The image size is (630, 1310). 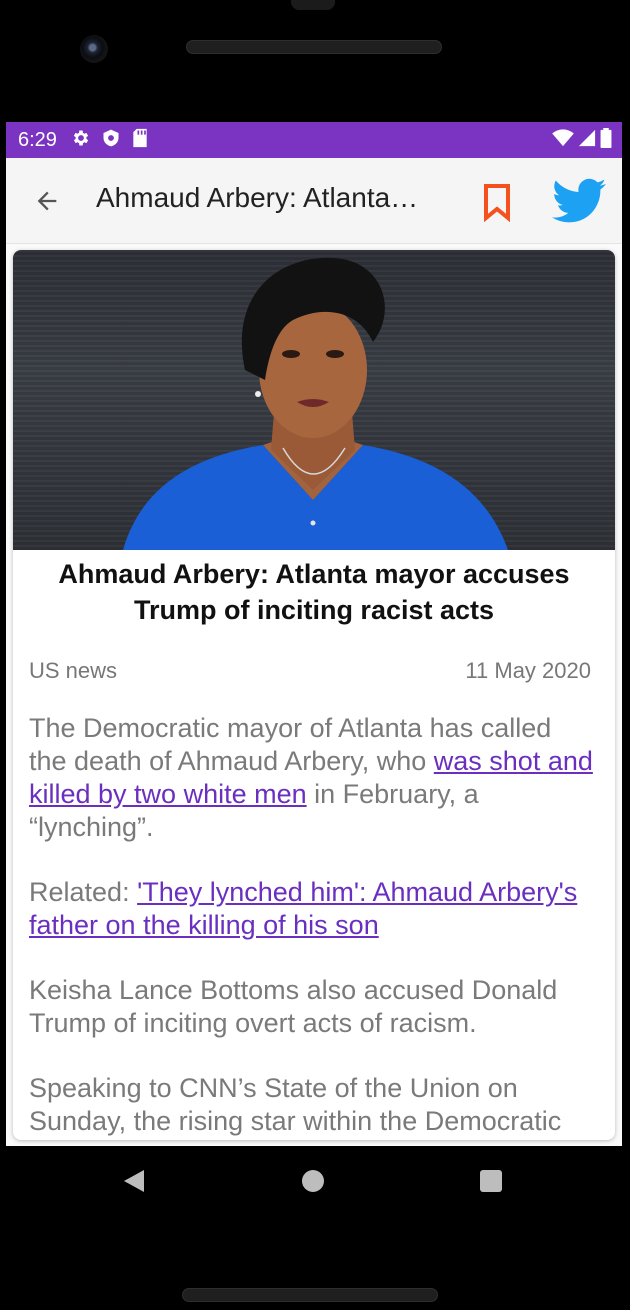 I want to click on home-circle-icon, so click(x=313, y=1181).